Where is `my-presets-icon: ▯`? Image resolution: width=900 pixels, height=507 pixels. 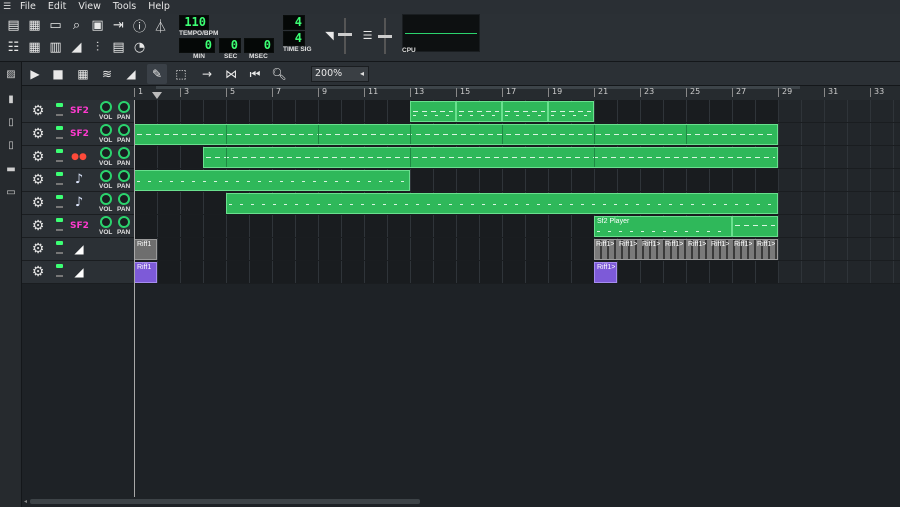 my-presets-icon: ▯ is located at coordinates (11, 145).